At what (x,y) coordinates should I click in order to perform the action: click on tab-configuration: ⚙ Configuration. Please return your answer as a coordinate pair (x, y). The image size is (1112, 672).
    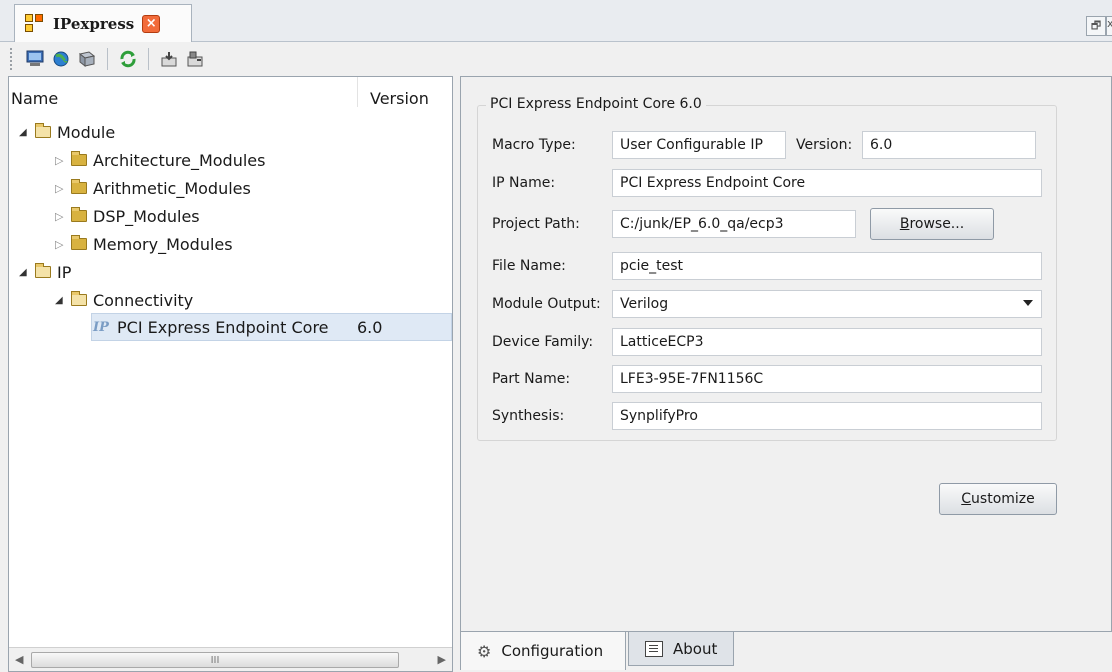
    Looking at the image, I should click on (543, 651).